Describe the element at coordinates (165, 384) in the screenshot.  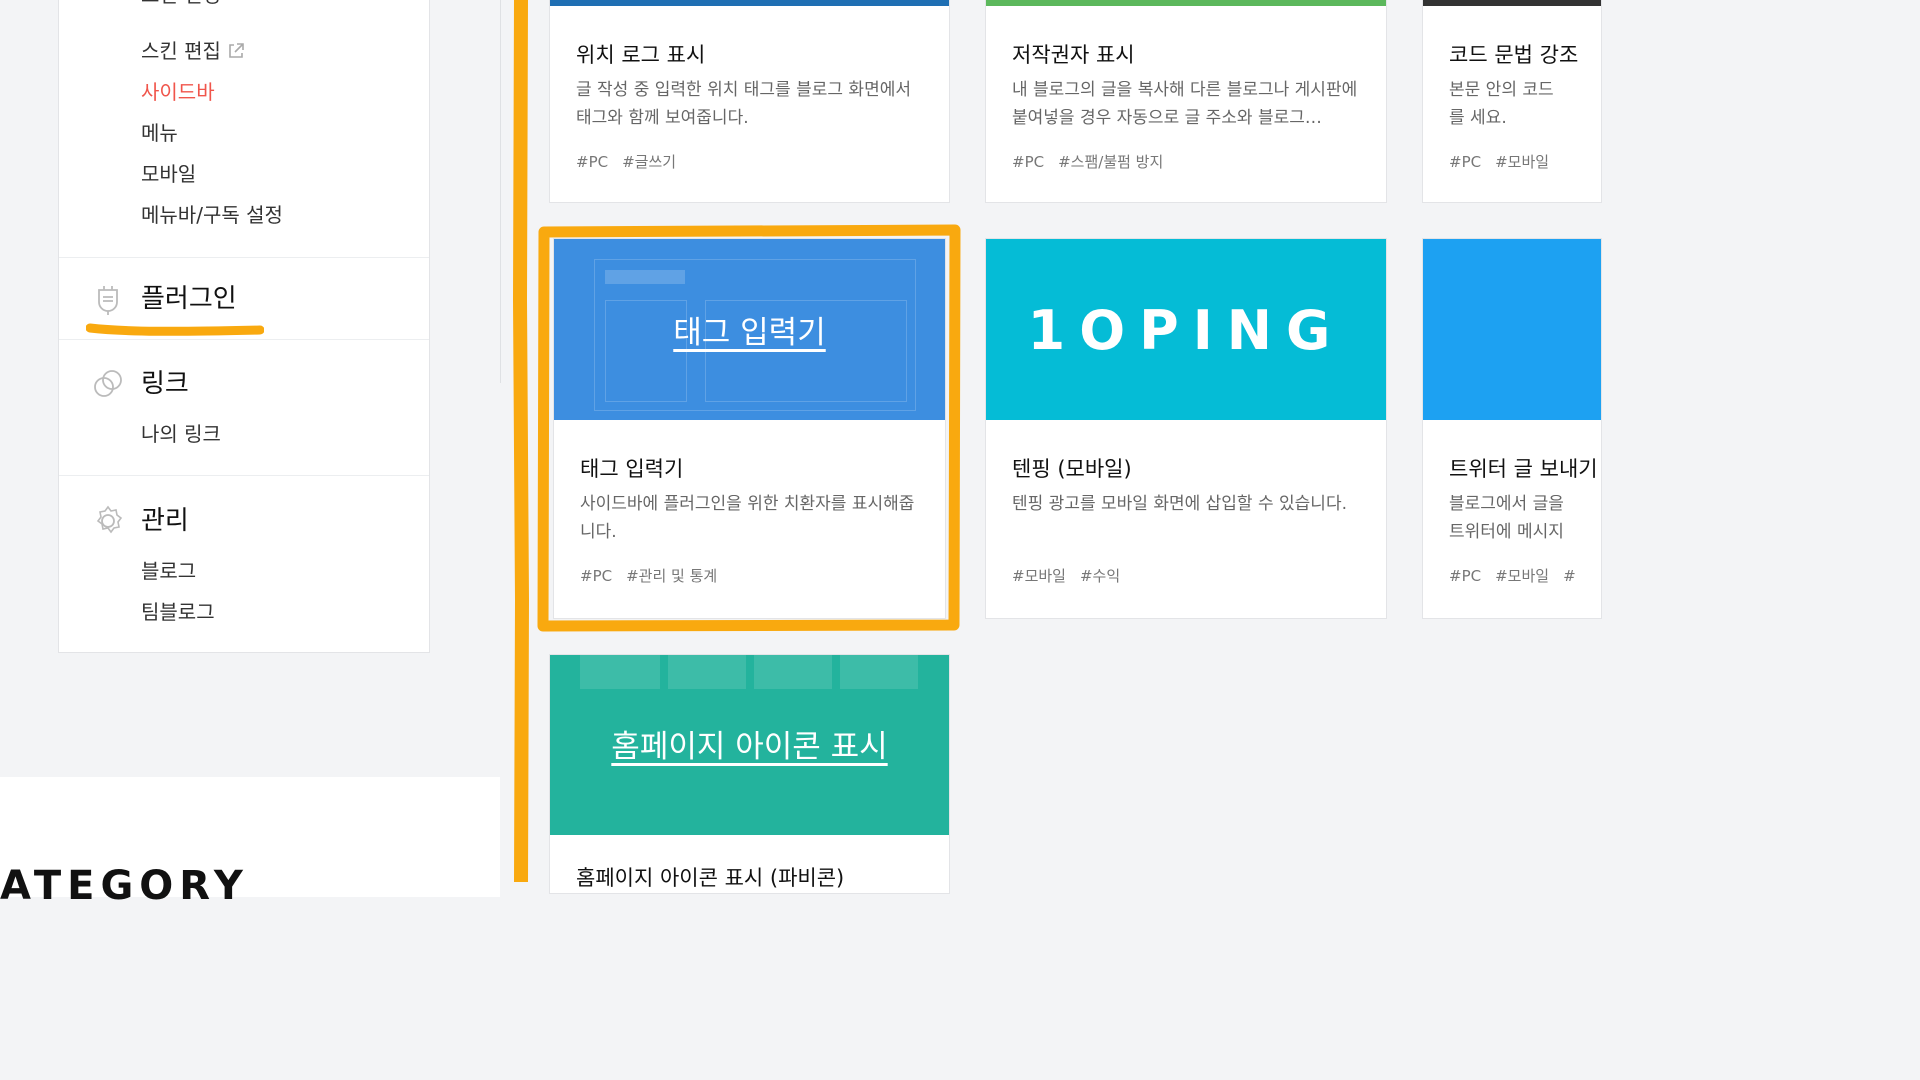
I see `sidebar-section-title: 링크` at that location.